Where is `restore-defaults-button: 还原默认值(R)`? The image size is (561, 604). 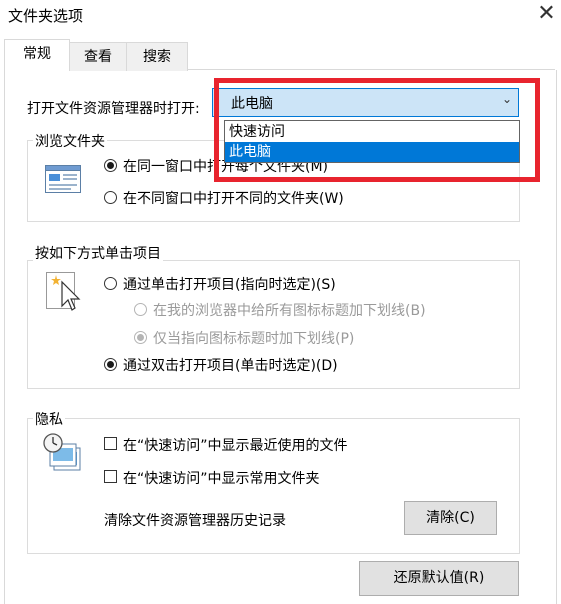 restore-defaults-button: 还原默认值(R) is located at coordinates (439, 578).